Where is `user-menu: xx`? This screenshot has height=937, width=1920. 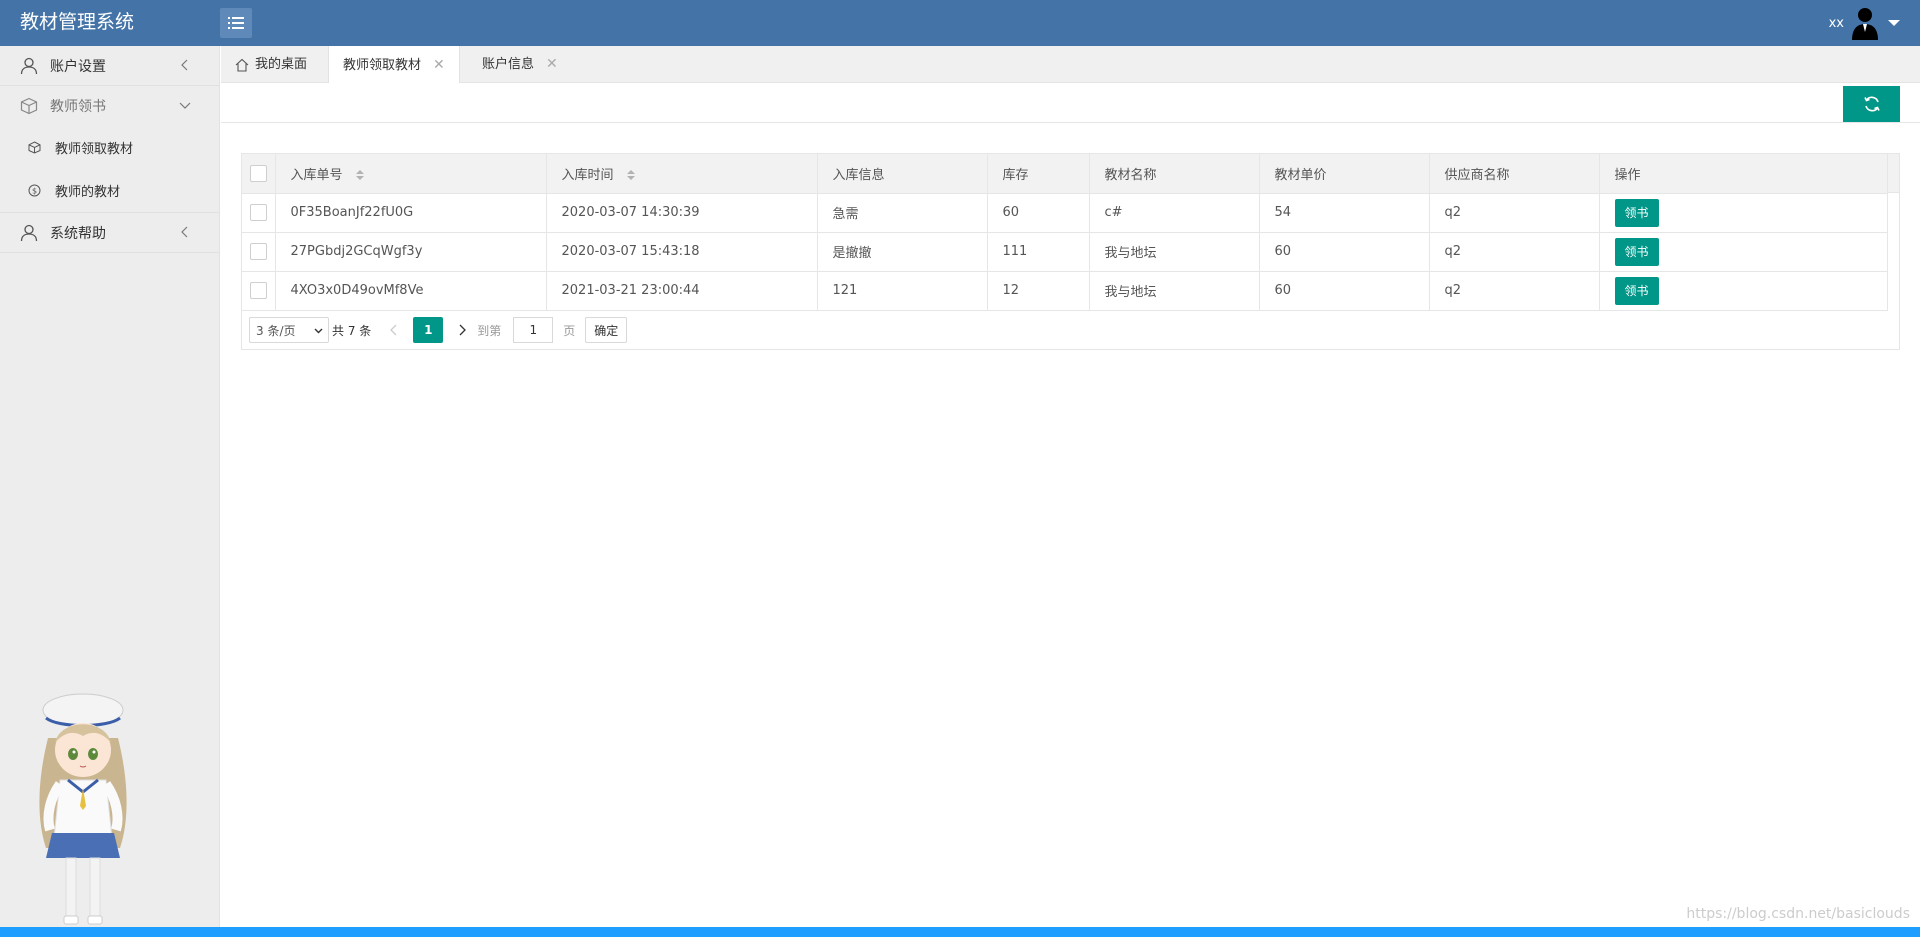 user-menu: xx is located at coordinates (1864, 23).